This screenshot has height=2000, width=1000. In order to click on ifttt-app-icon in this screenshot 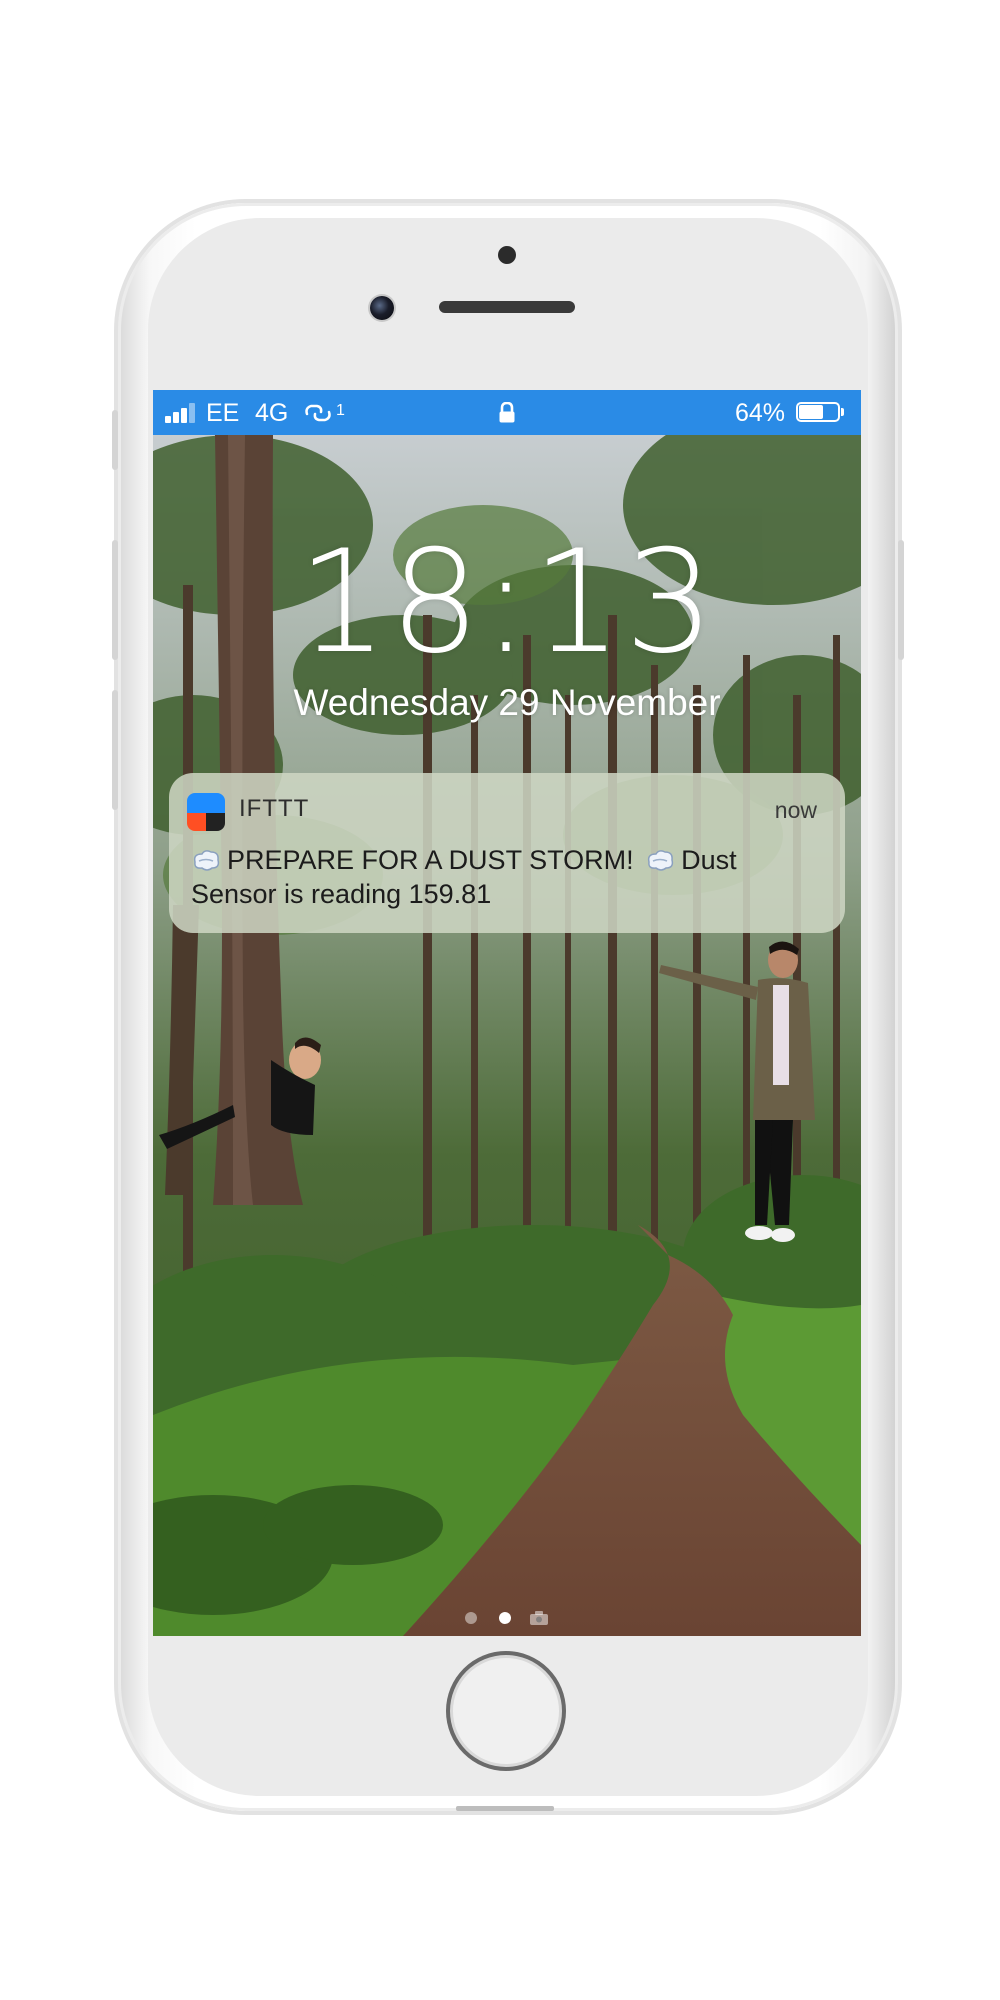, I will do `click(206, 812)`.